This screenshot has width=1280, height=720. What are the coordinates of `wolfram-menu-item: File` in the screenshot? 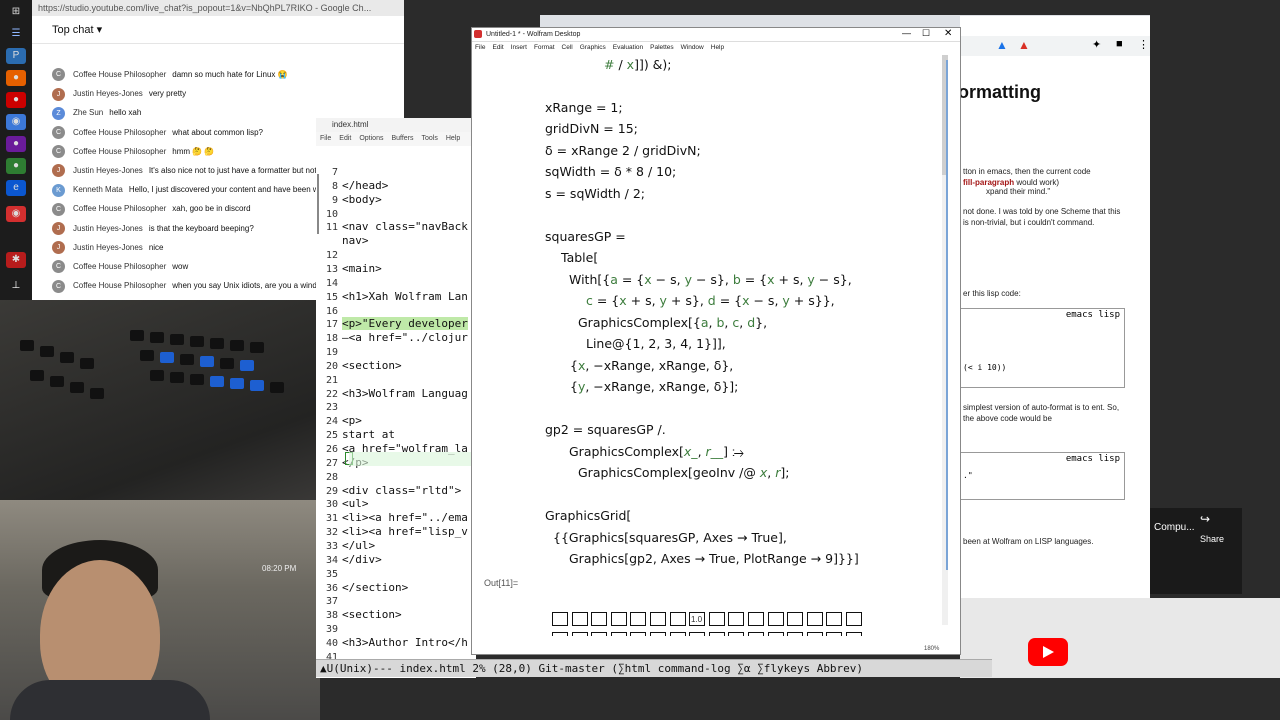 It's located at (480, 47).